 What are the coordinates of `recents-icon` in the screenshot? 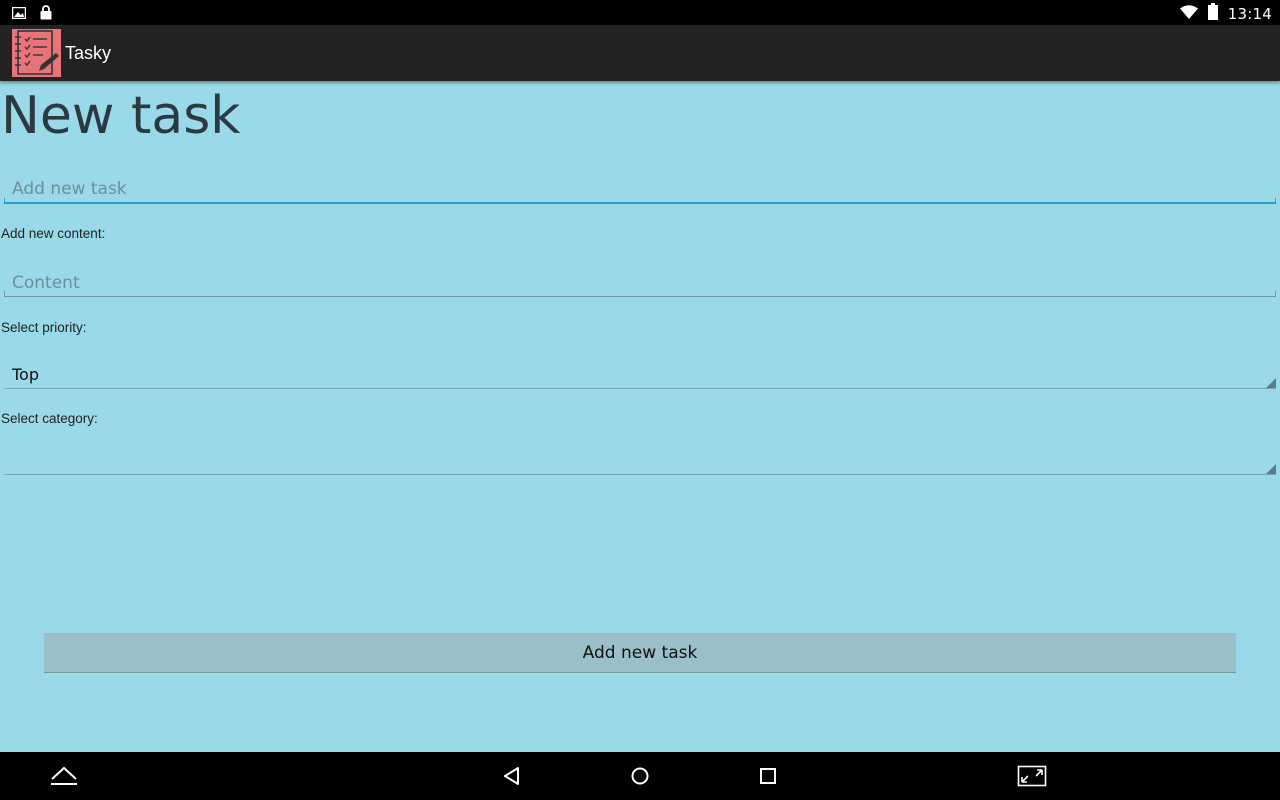 It's located at (768, 776).